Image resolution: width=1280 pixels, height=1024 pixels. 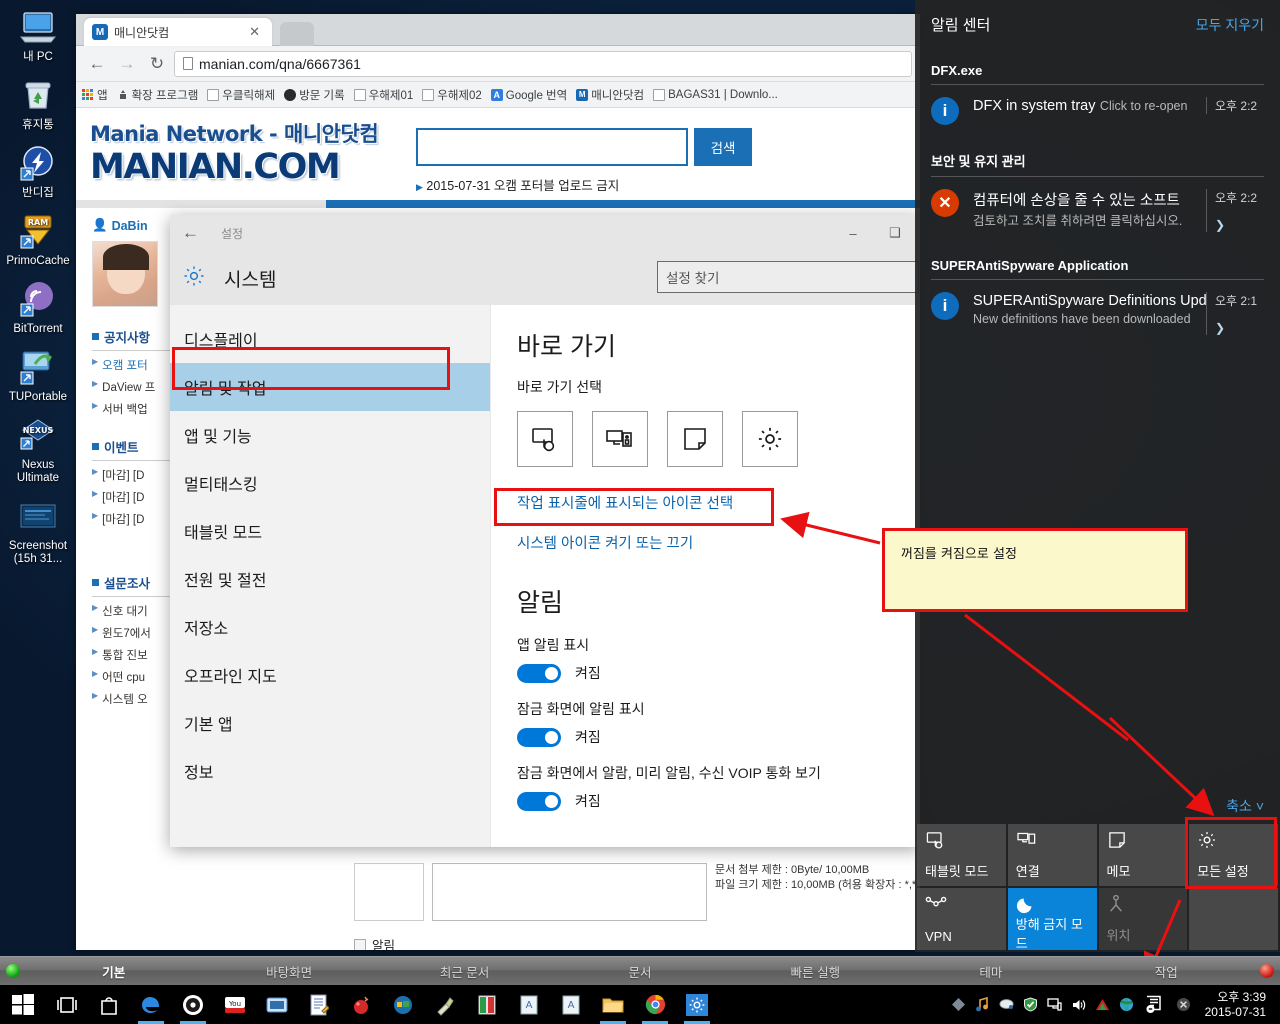 I want to click on settings-title-bar: ← 설정 – ❑, so click(x=545, y=233).